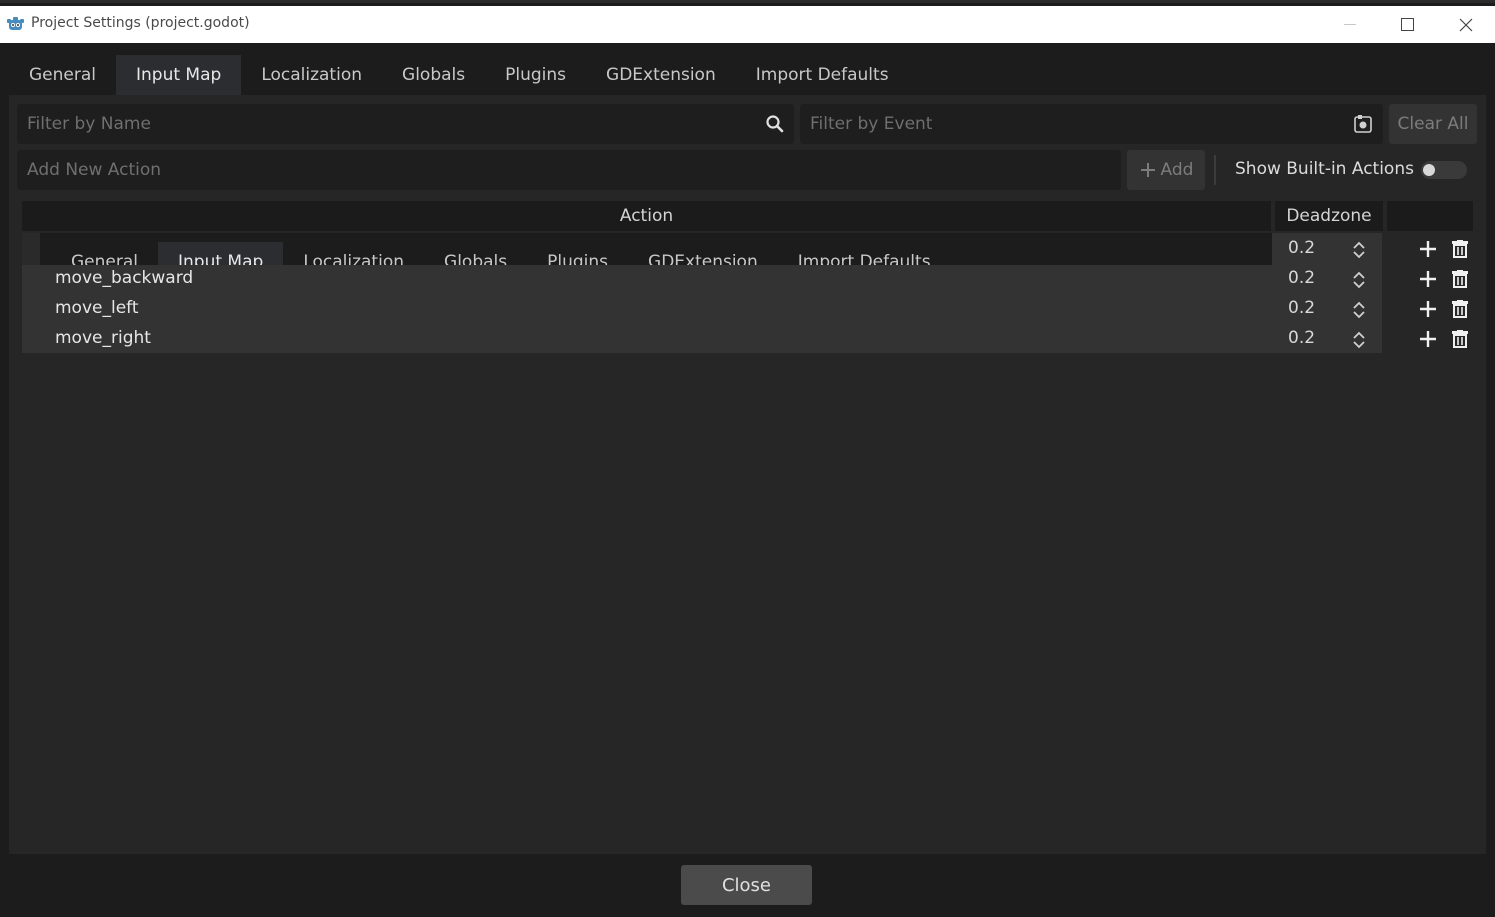 The height and width of the screenshot is (917, 1495). Describe the element at coordinates (97, 308) in the screenshot. I see `action-name: move_left` at that location.